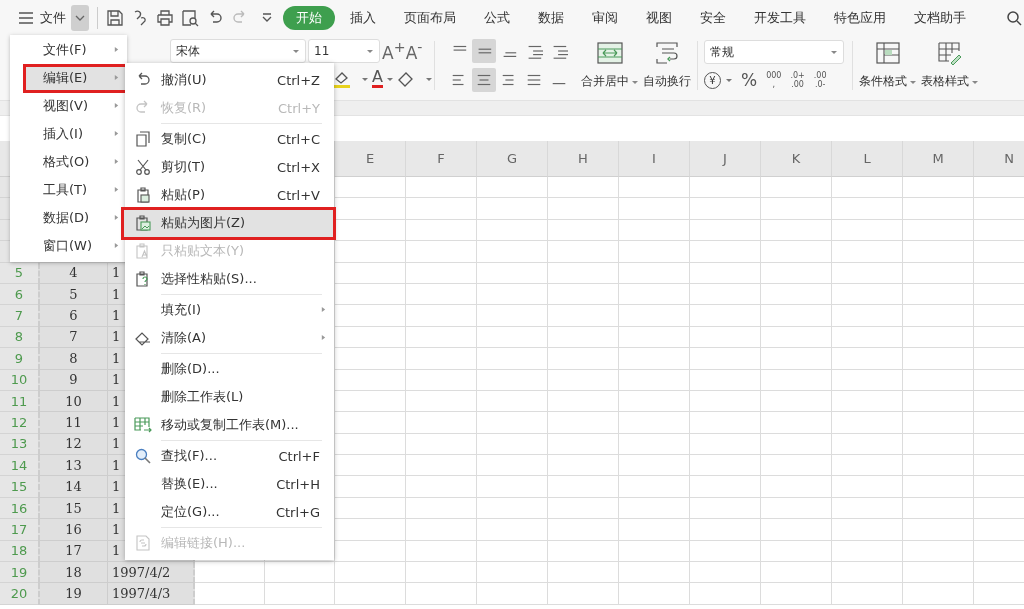 The image size is (1024, 609). I want to click on menu-item: 粘贴(P) Ctrl+V, so click(229, 195).